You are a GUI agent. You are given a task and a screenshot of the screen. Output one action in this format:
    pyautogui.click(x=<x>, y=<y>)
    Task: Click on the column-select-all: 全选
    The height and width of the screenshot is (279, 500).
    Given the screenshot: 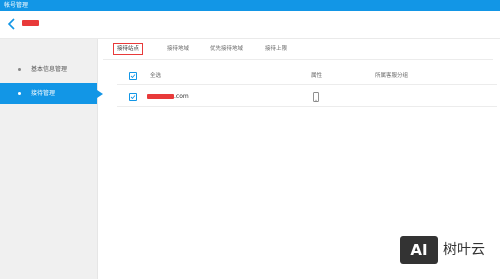 What is the action you would take?
    pyautogui.click(x=156, y=76)
    